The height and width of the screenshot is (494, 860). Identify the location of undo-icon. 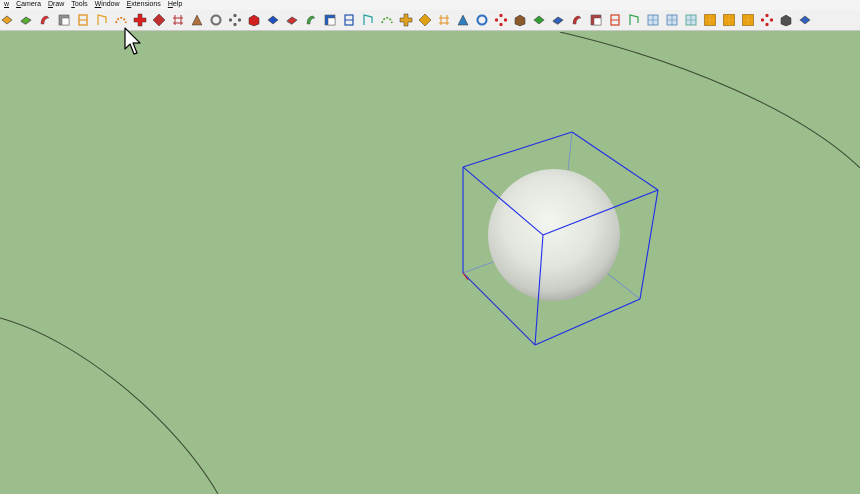
(501, 20).